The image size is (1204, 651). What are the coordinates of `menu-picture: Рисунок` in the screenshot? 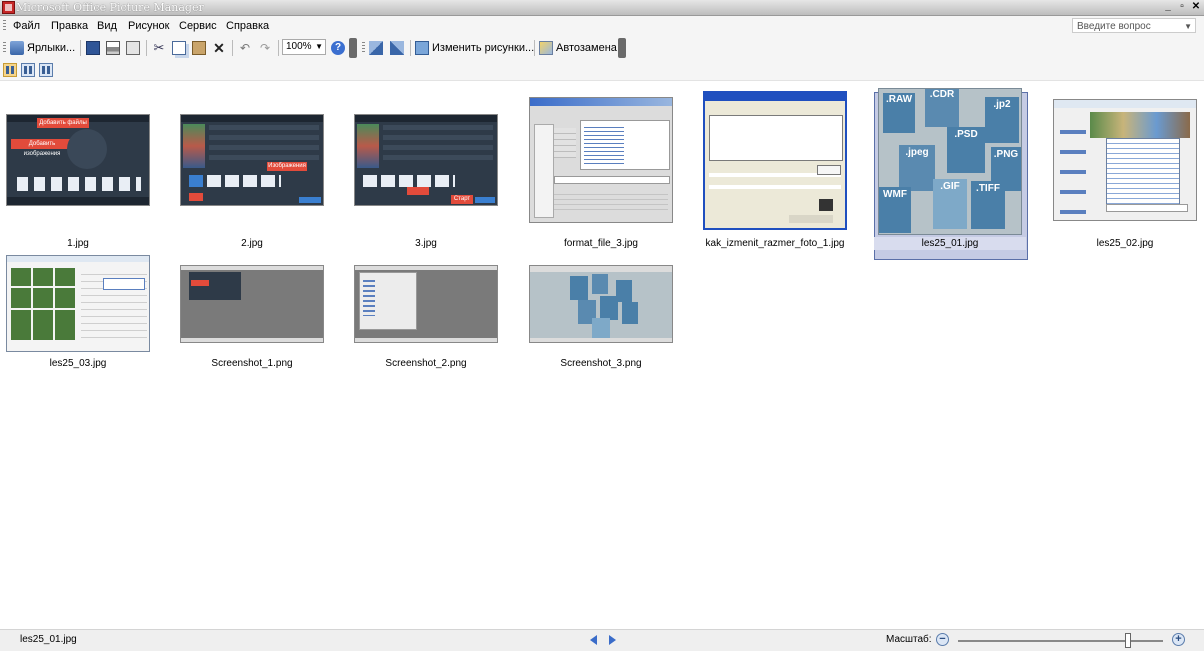 It's located at (149, 26).